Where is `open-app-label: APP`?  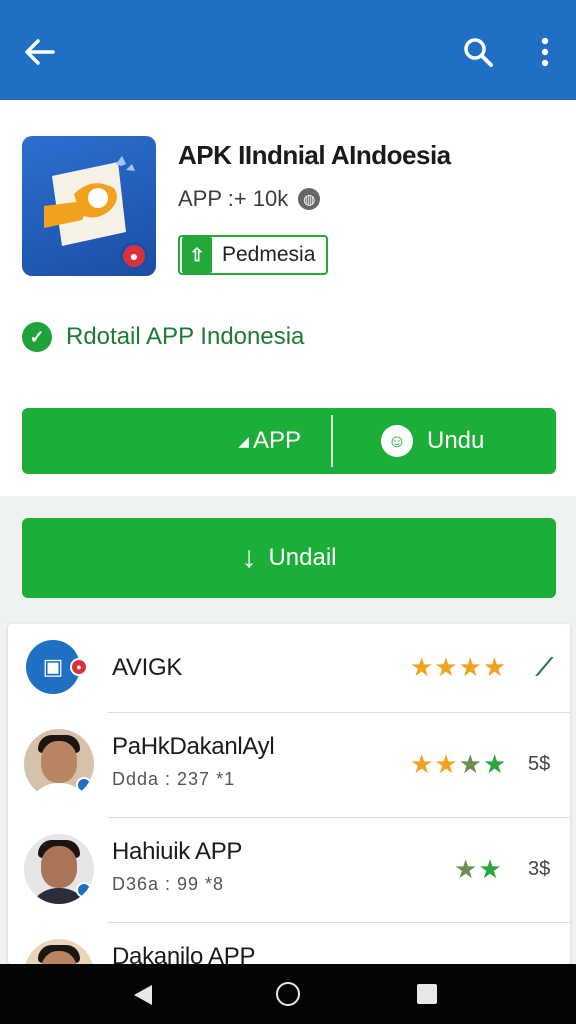 open-app-label: APP is located at coordinates (276, 440).